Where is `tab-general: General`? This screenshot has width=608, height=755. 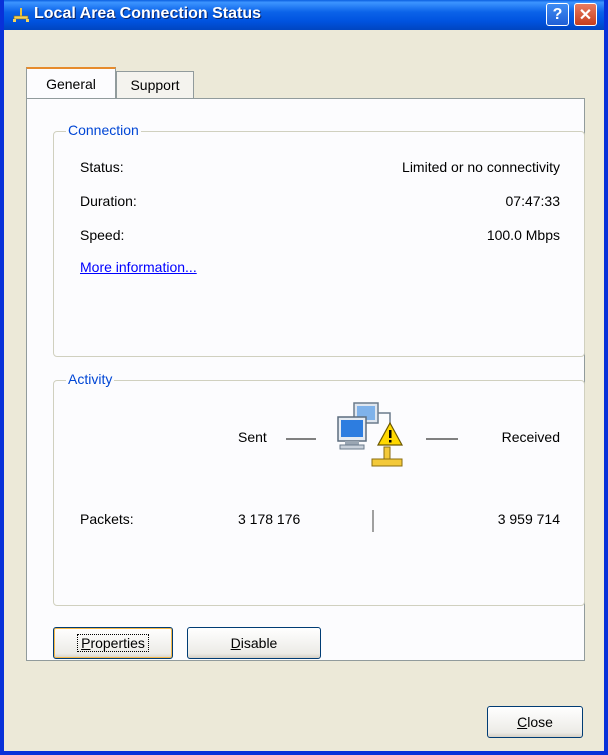
tab-general: General is located at coordinates (71, 82).